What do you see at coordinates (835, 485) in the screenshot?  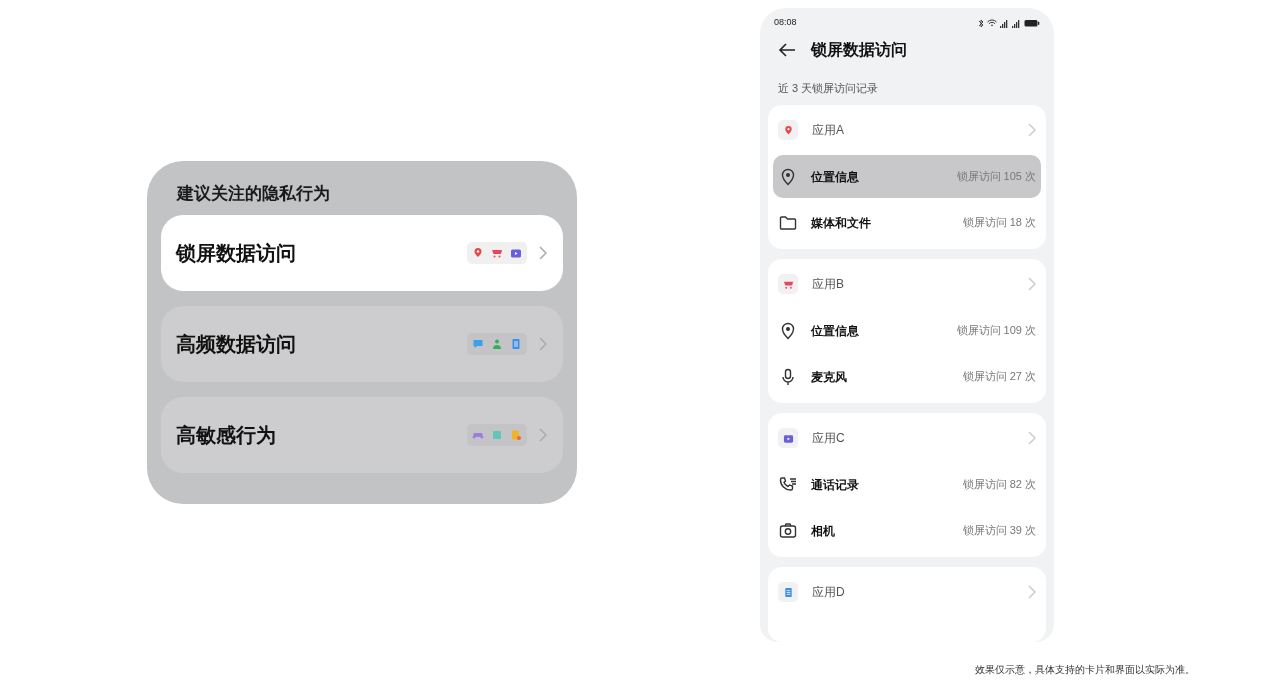 I see `permission-name: 通话记录` at bounding box center [835, 485].